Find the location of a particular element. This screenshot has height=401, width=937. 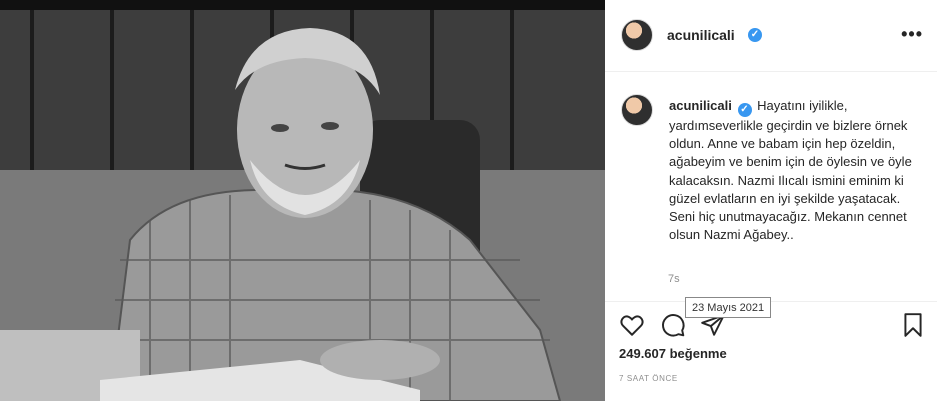

bookmark-icon is located at coordinates (913, 325).